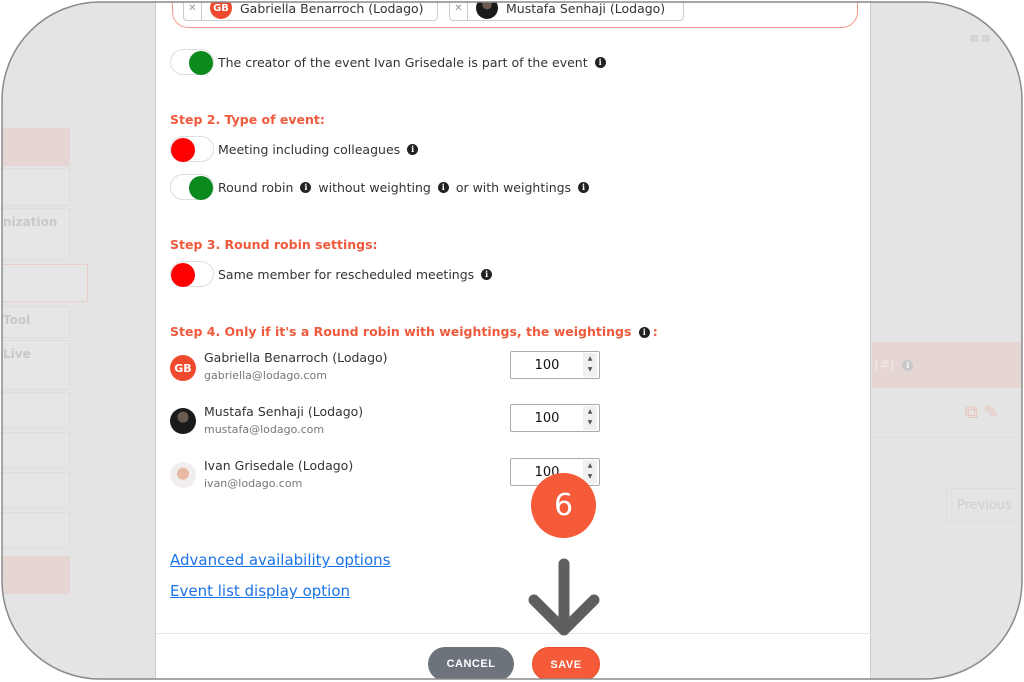 This screenshot has width=1024, height=682. I want to click on creator-toggle, so click(192, 62).